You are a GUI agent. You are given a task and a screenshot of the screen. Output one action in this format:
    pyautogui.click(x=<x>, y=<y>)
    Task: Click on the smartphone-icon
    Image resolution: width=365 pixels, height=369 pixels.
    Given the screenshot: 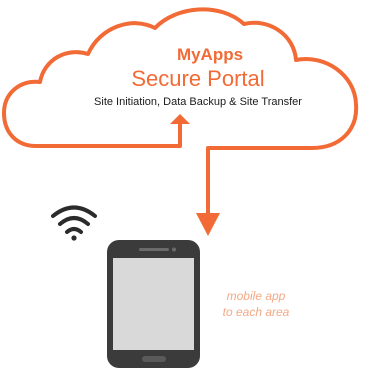 What is the action you would take?
    pyautogui.click(x=153, y=304)
    